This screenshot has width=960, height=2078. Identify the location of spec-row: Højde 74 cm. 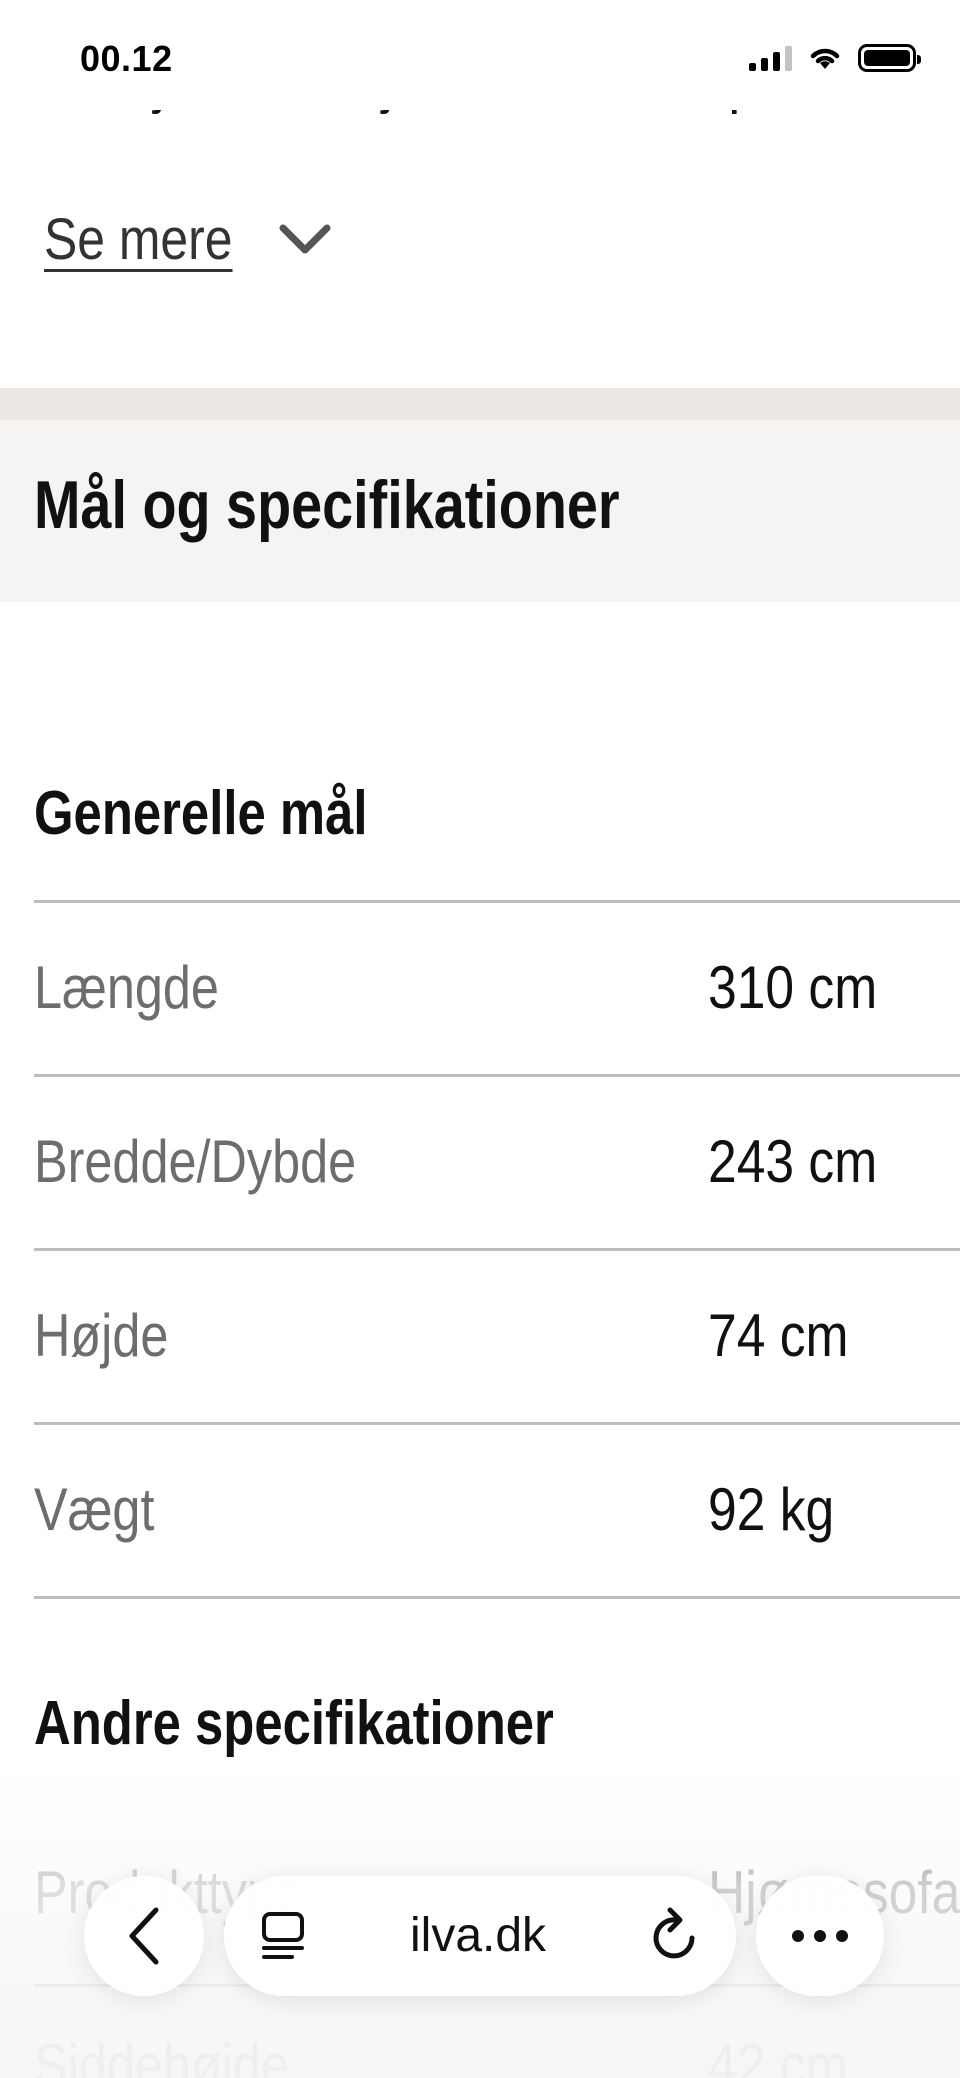
(497, 1335).